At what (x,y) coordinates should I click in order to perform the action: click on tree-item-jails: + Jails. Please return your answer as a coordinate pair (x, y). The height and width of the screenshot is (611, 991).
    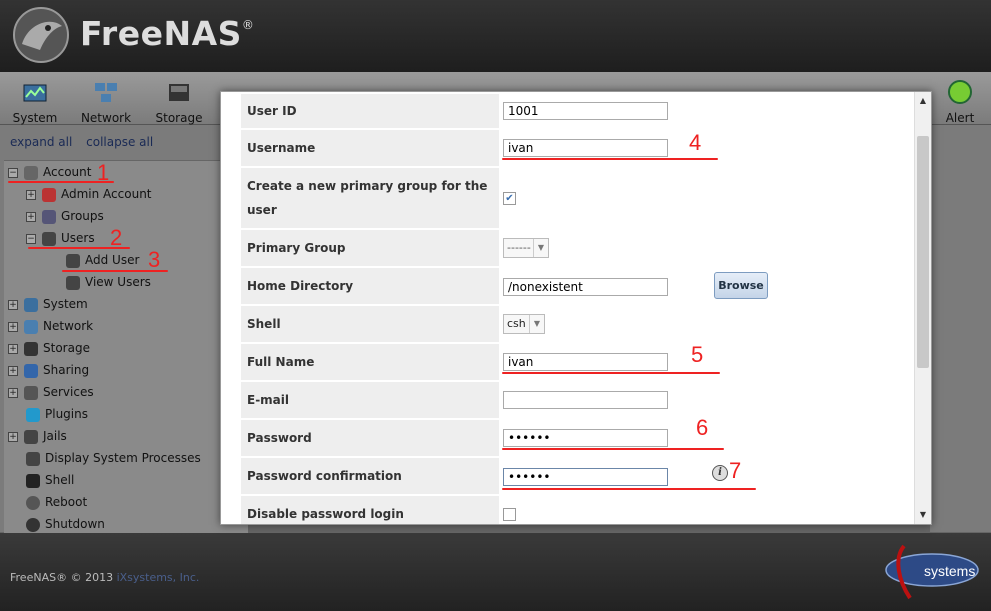
    Looking at the image, I should click on (37, 438).